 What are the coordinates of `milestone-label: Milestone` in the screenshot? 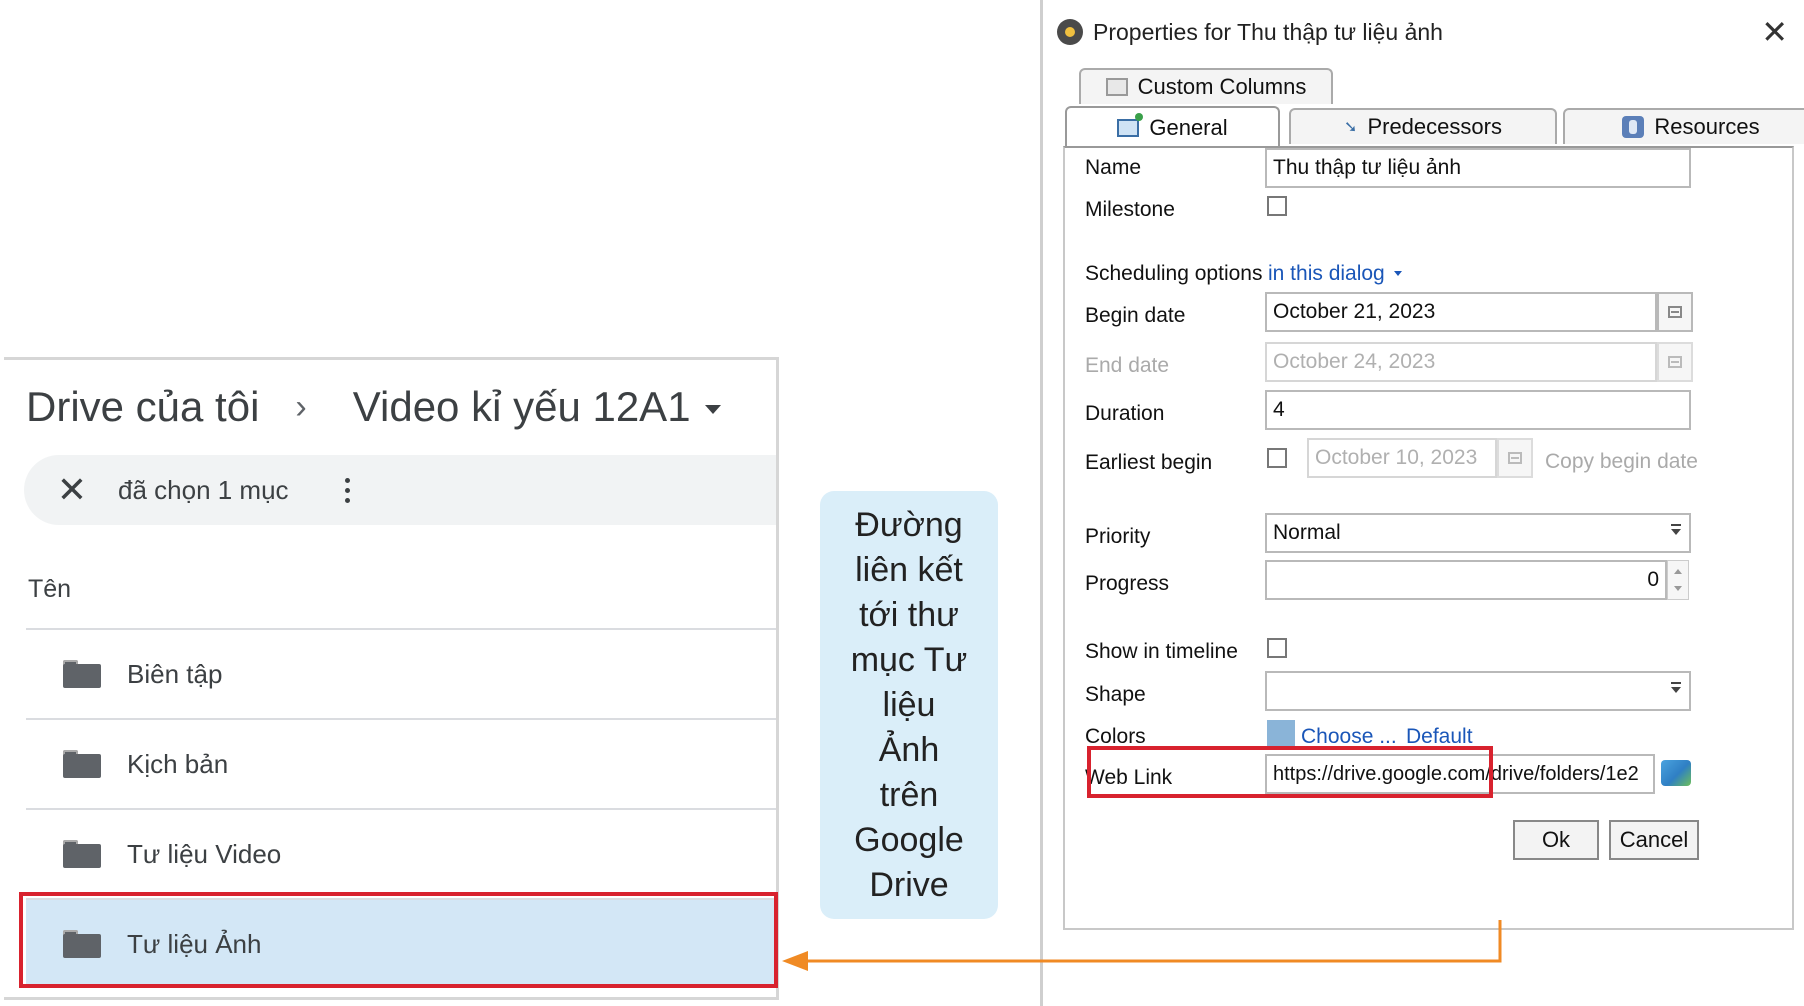 It's located at (1130, 209).